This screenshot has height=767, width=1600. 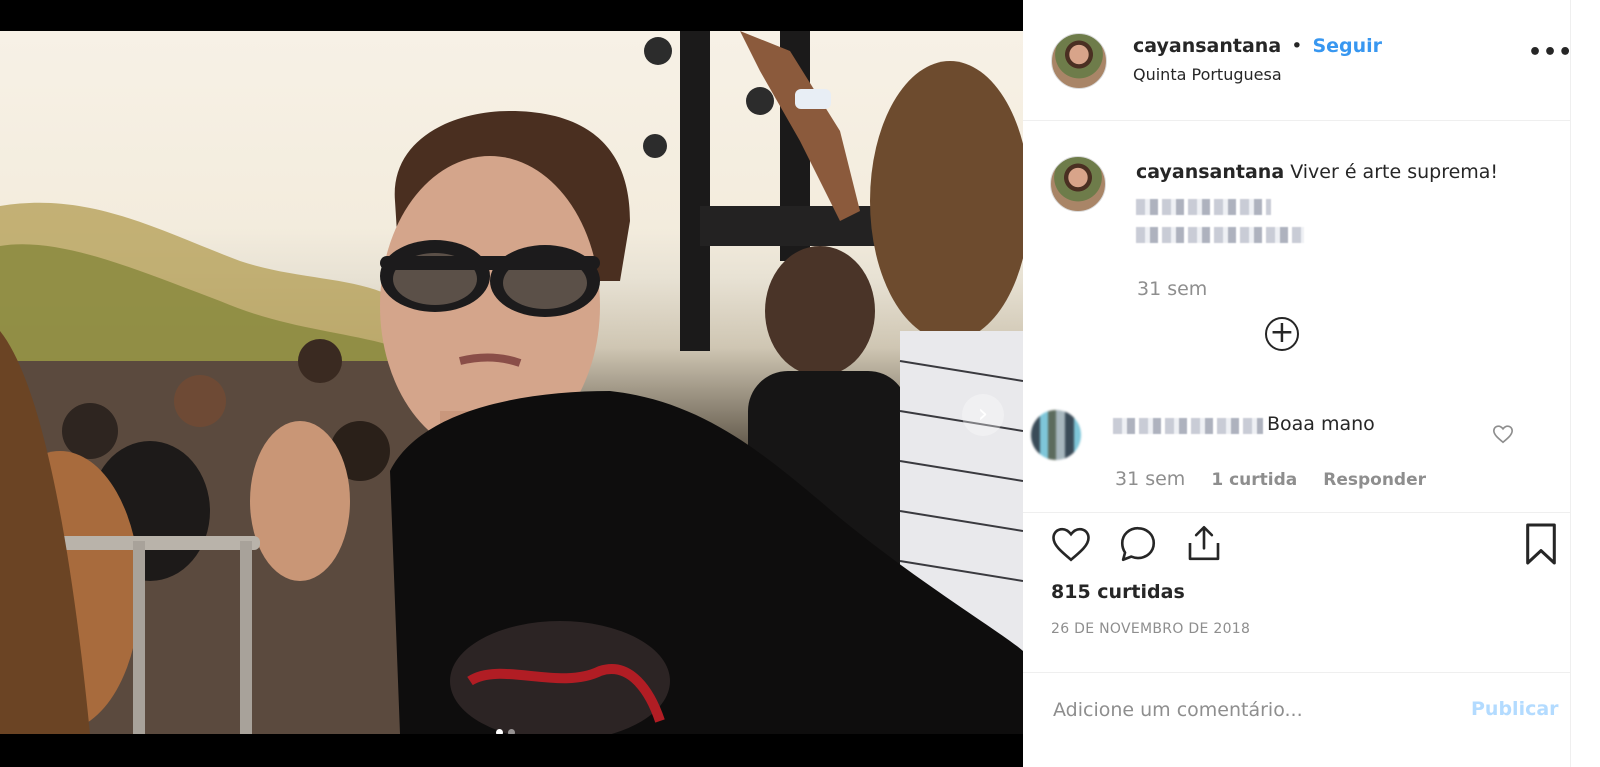 What do you see at coordinates (983, 415) in the screenshot?
I see `next-photo-button: ›` at bounding box center [983, 415].